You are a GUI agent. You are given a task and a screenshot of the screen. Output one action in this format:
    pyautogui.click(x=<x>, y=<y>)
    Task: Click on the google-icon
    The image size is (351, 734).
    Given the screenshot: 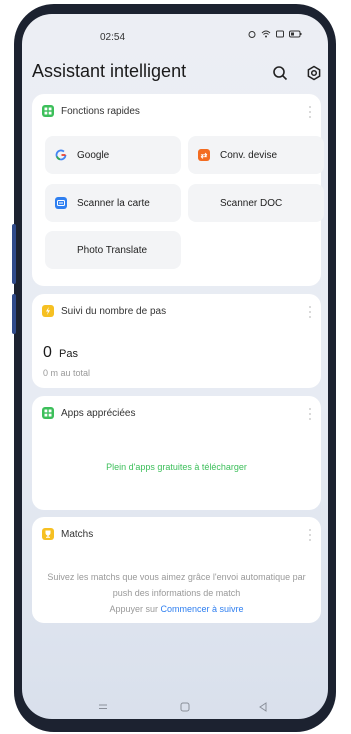 What is the action you would take?
    pyautogui.click(x=61, y=155)
    